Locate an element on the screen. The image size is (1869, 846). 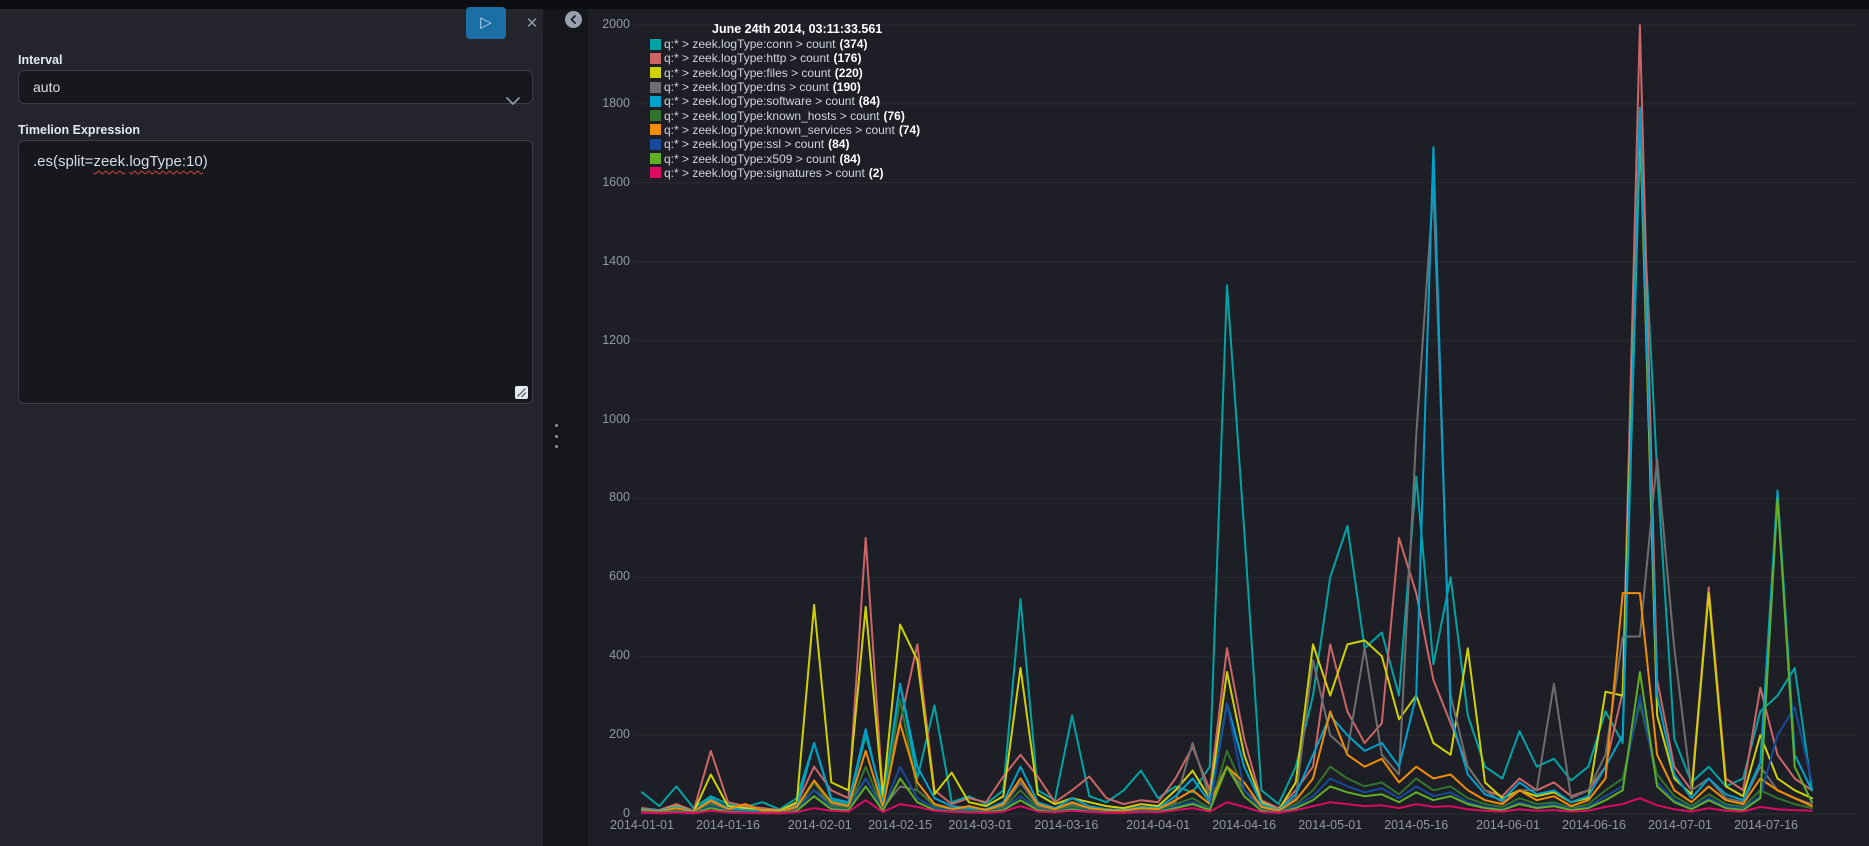
legend-item-software: q:* > zeek.logType:software > count (84) is located at coordinates (785, 101).